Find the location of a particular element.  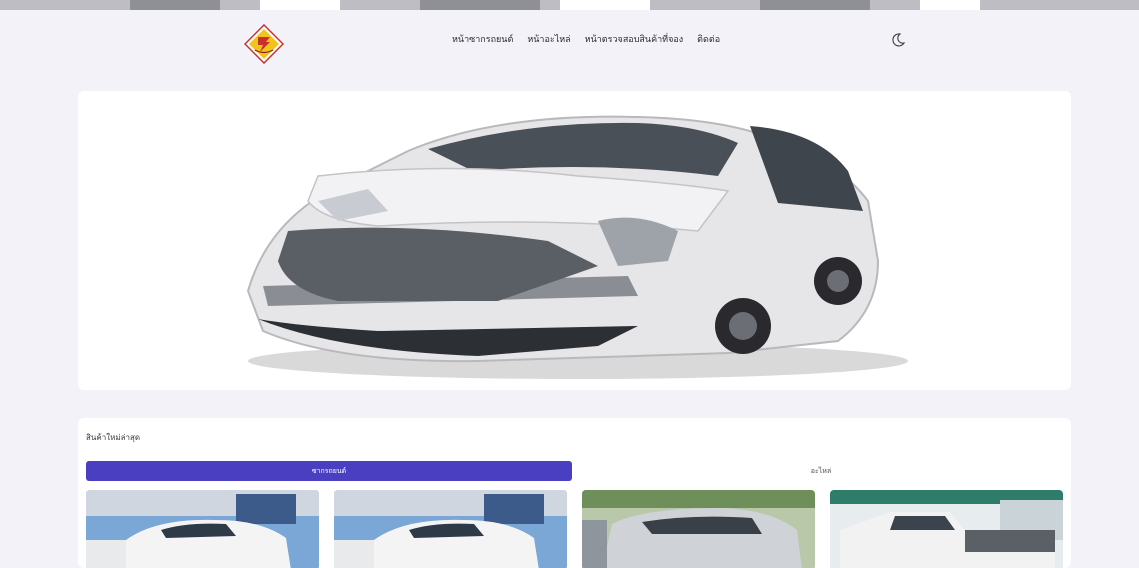

moon-icon is located at coordinates (898, 40).